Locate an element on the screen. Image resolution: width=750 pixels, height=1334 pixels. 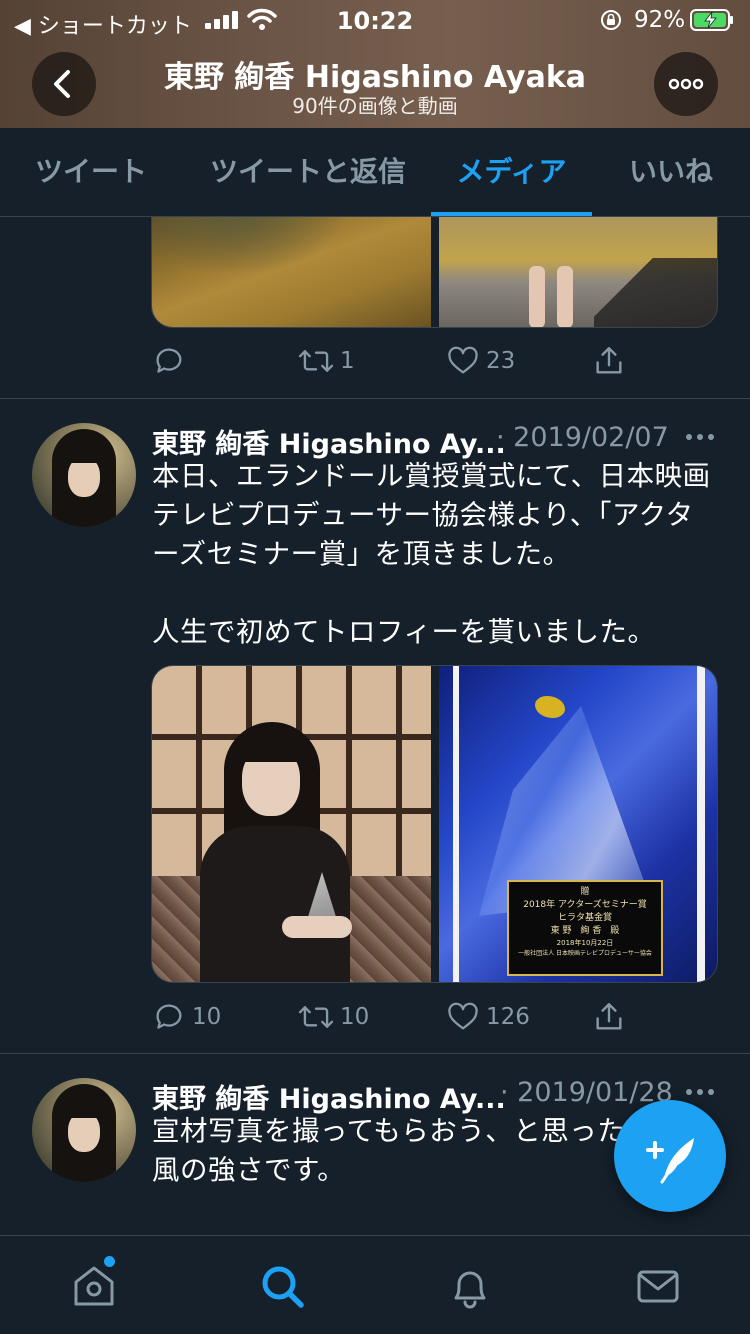
chevron-left-icon is located at coordinates (62, 84).